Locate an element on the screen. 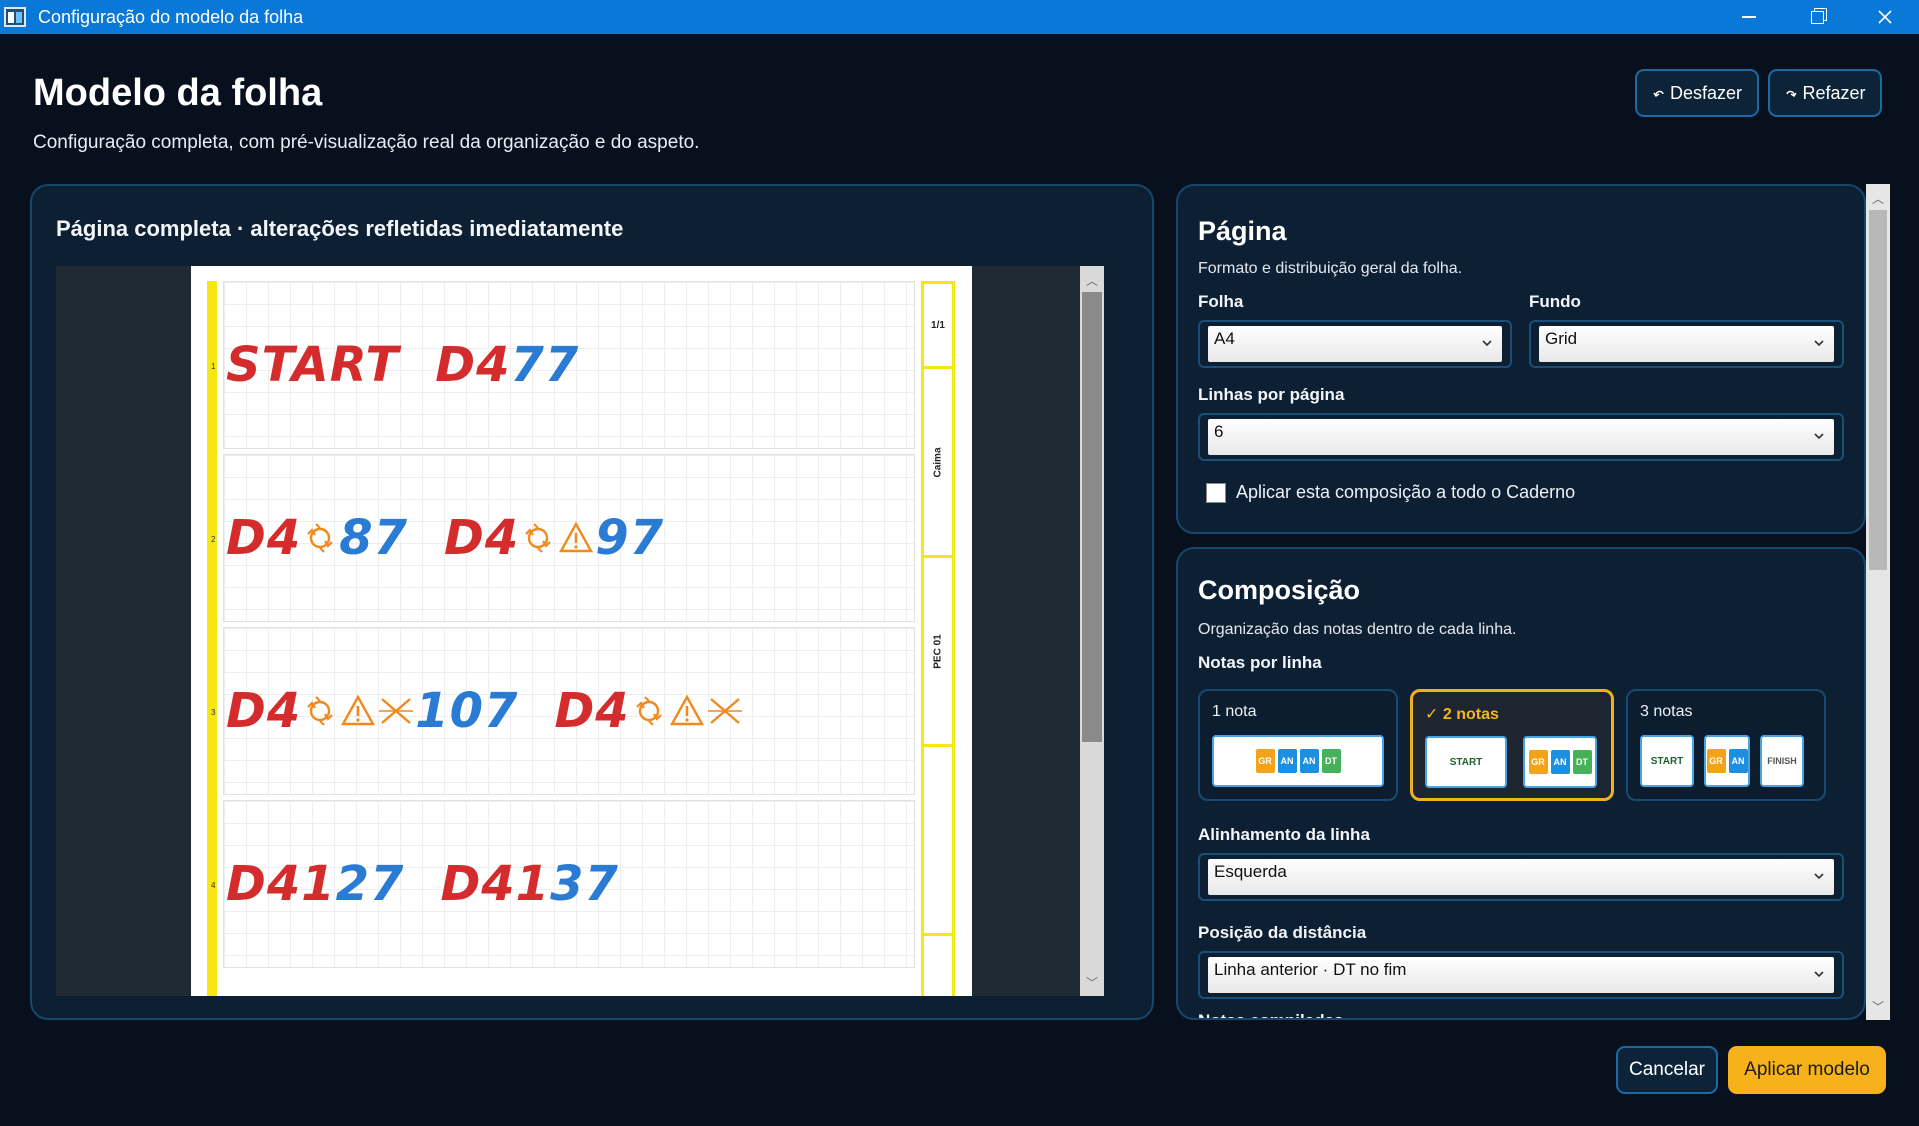 Image resolution: width=1919 pixels, height=1126 pixels. alinhamento-select: Esquerda is located at coordinates (1521, 877).